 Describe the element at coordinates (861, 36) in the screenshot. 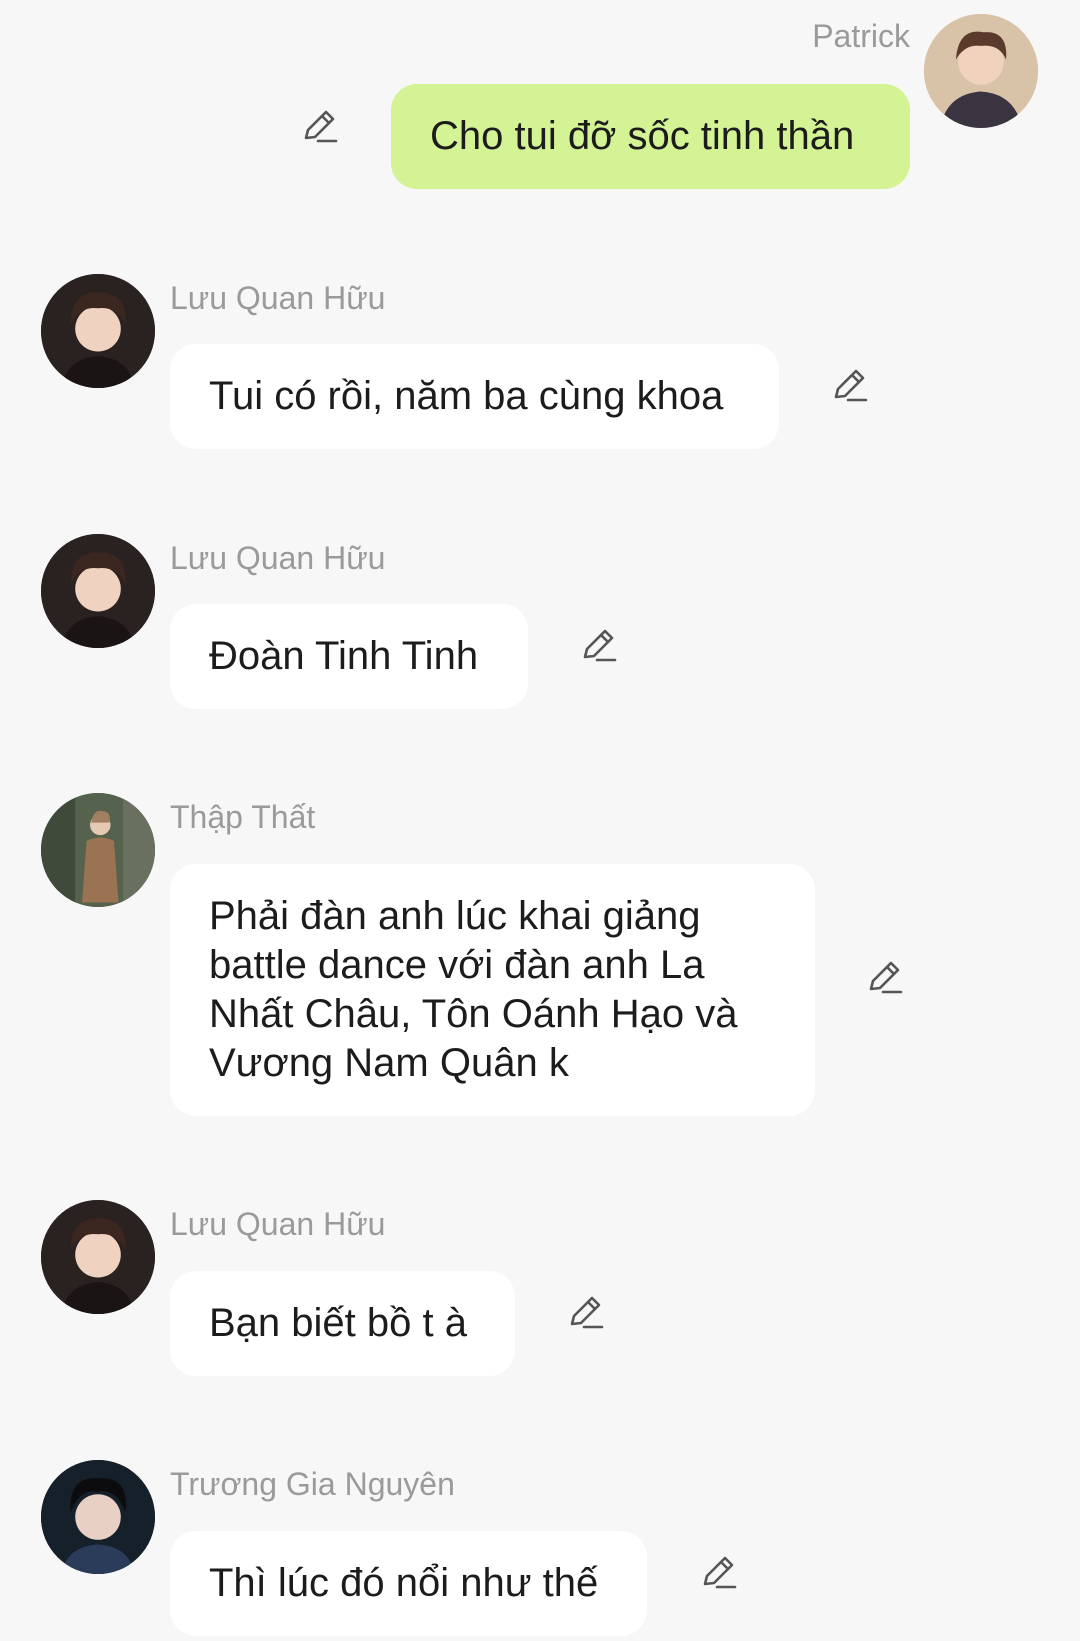

I see `sender-name: Patrick` at that location.